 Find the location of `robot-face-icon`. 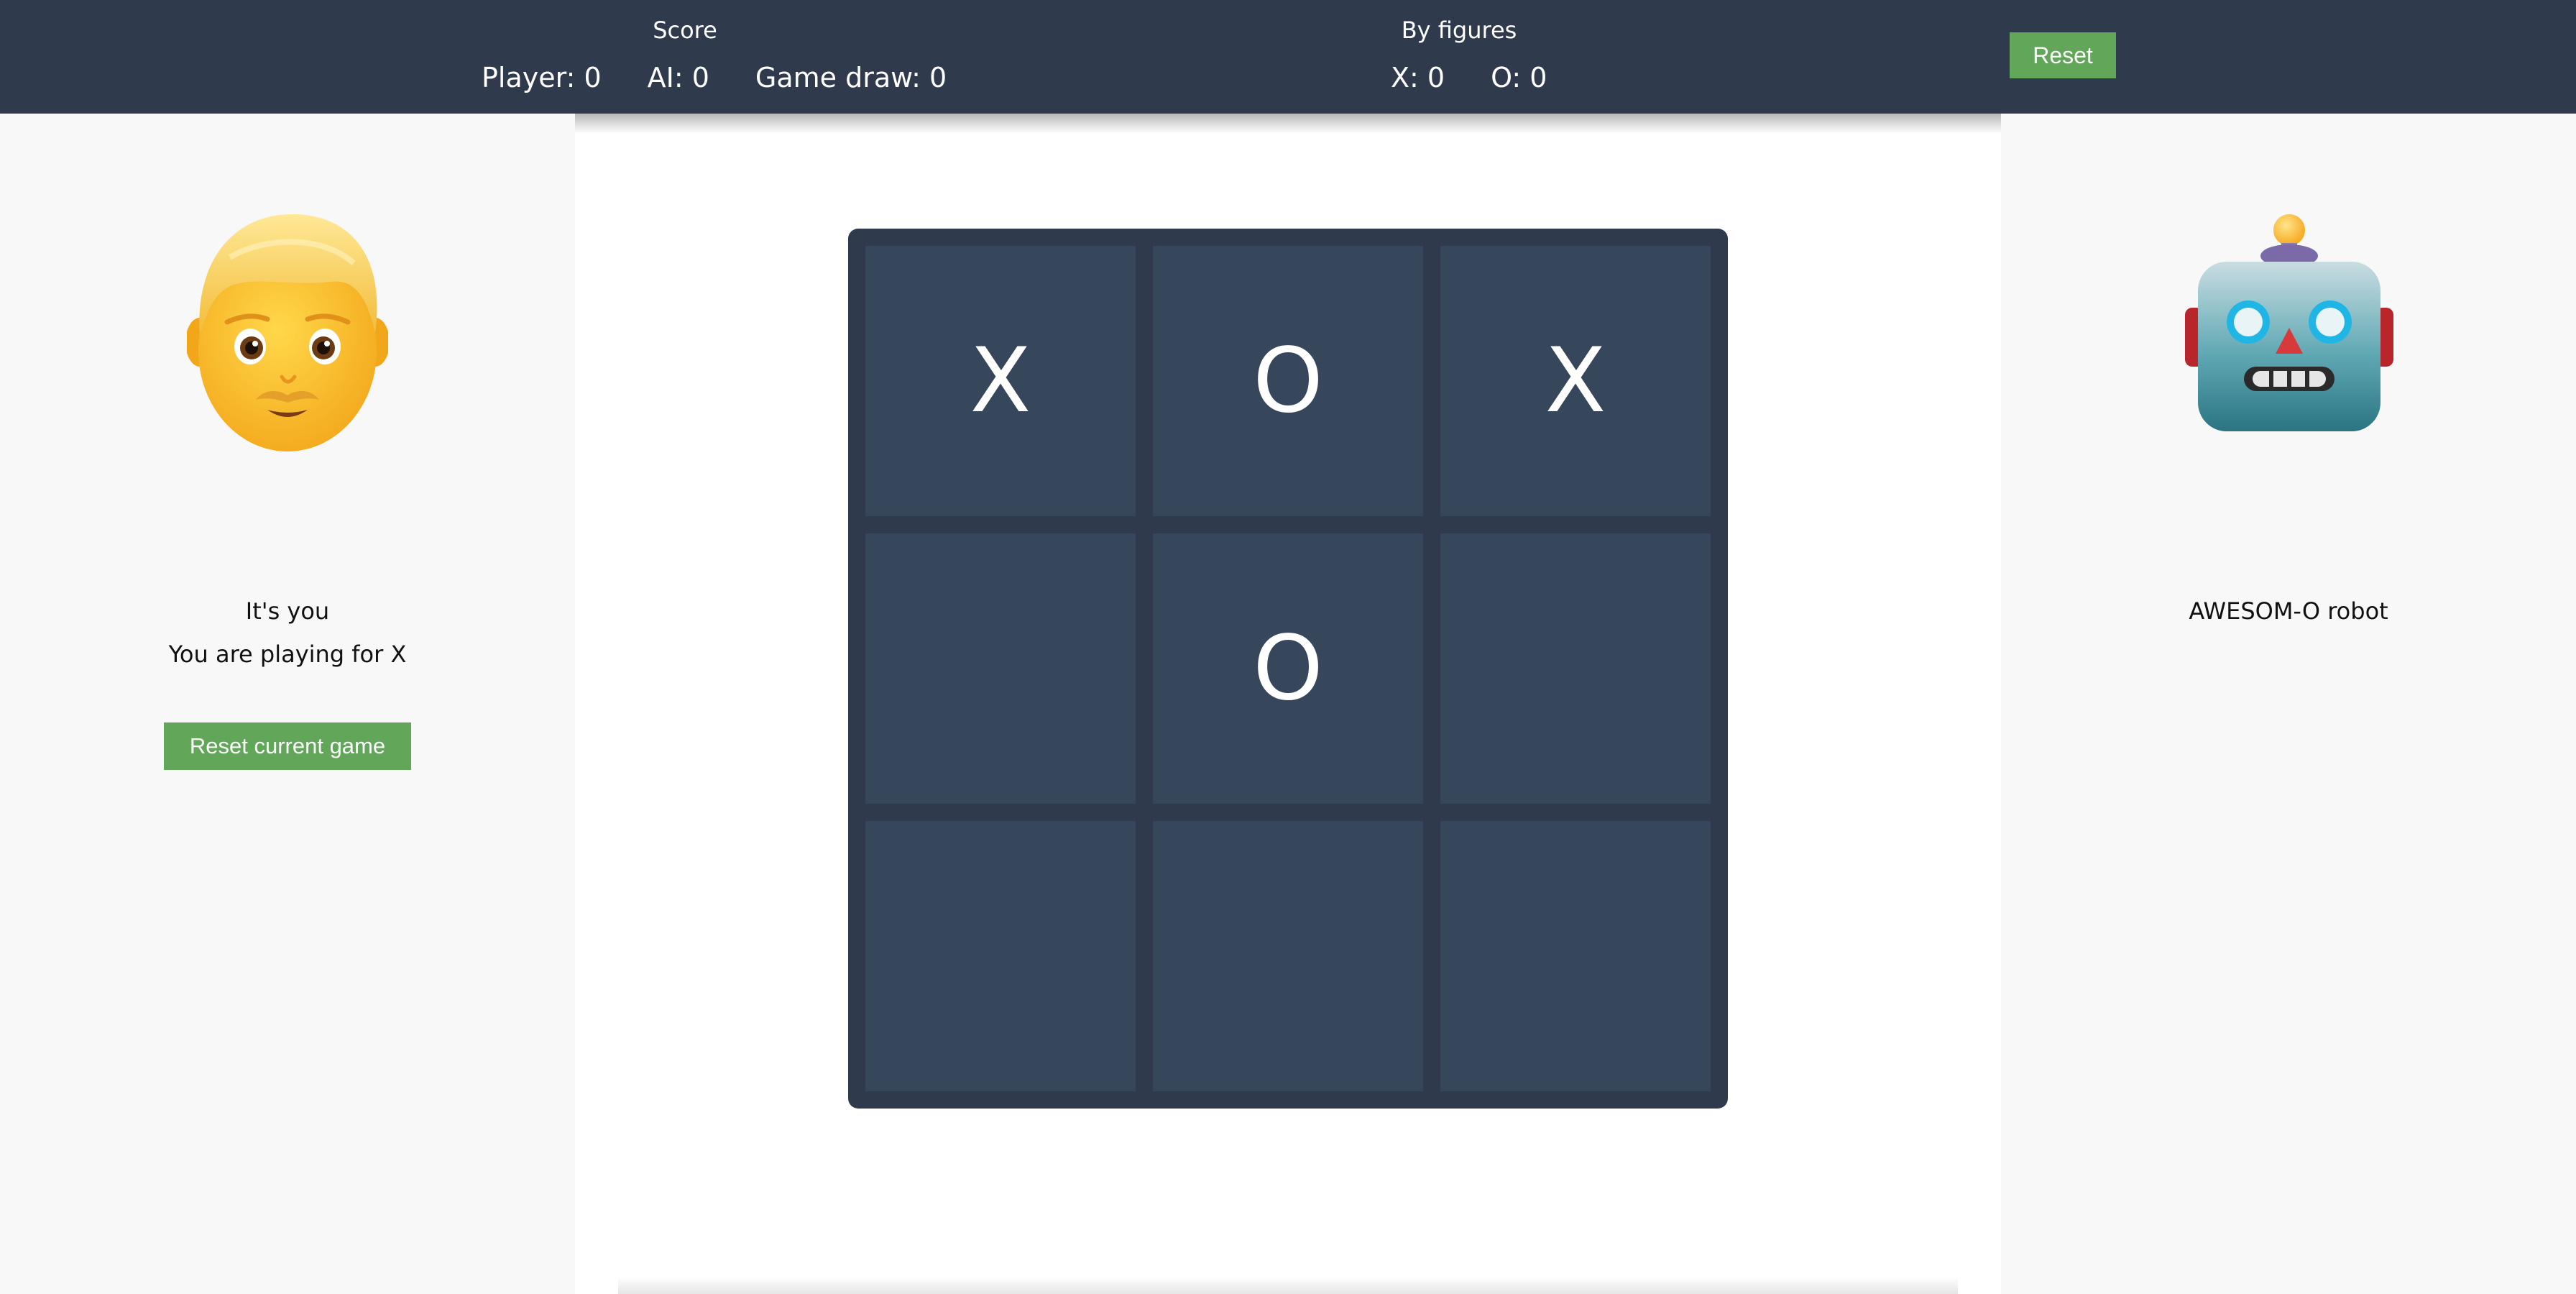

robot-face-icon is located at coordinates (2289, 326).